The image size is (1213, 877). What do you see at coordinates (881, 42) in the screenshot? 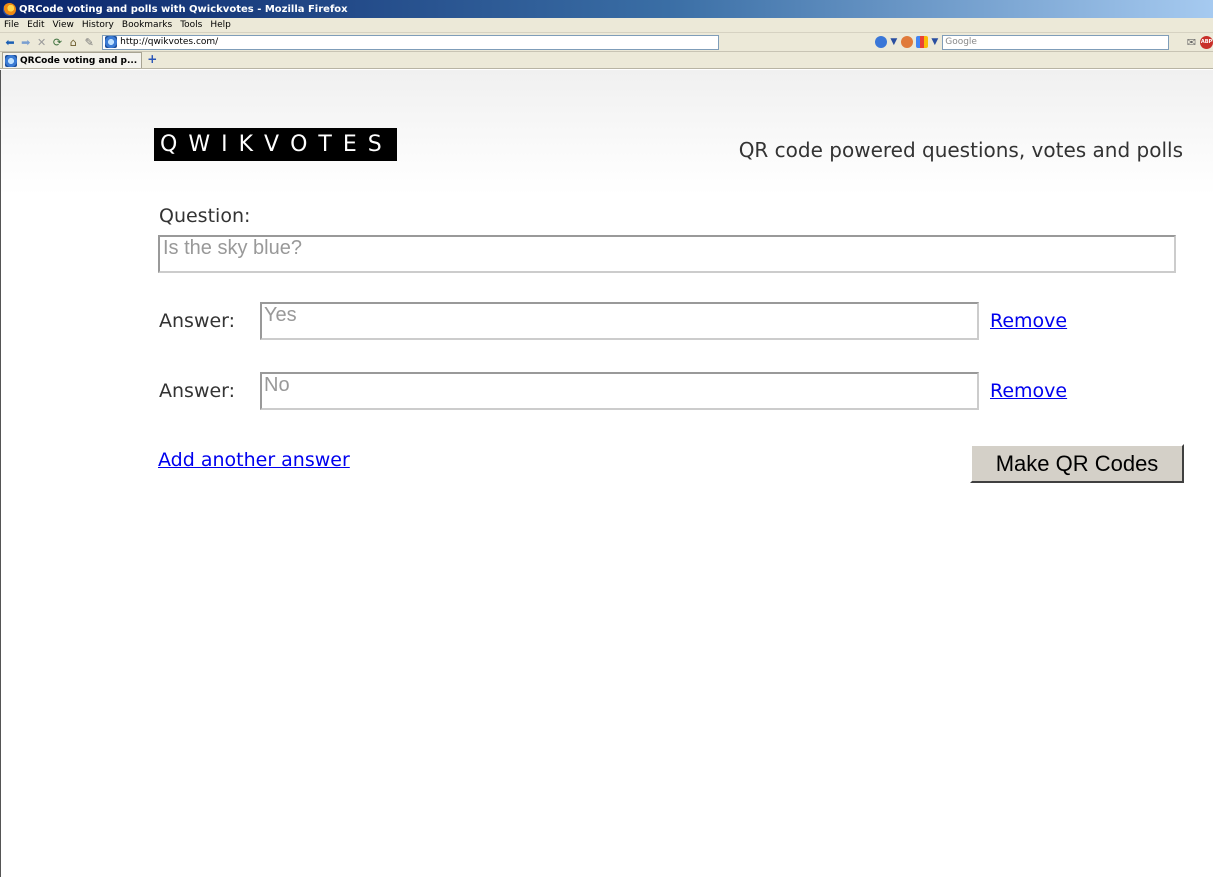
I see `addon-globe-icon` at bounding box center [881, 42].